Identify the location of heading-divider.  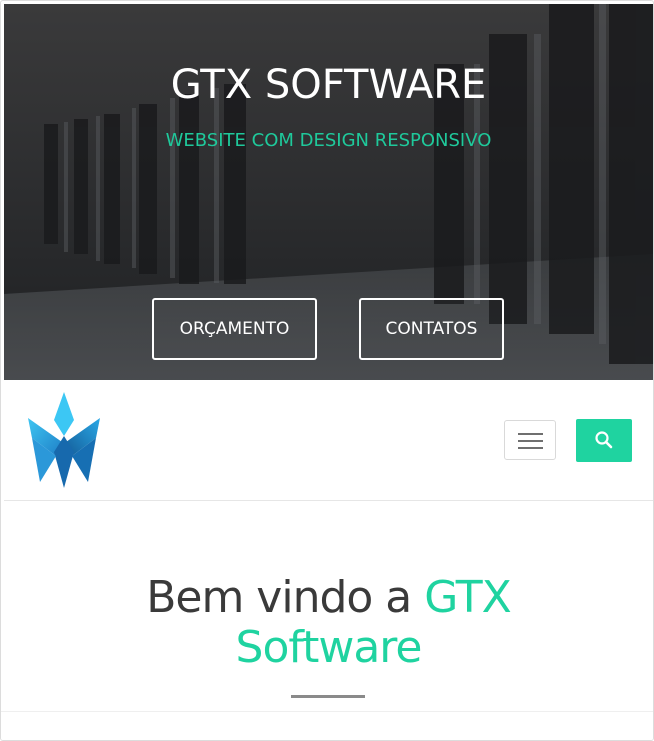
(328, 696).